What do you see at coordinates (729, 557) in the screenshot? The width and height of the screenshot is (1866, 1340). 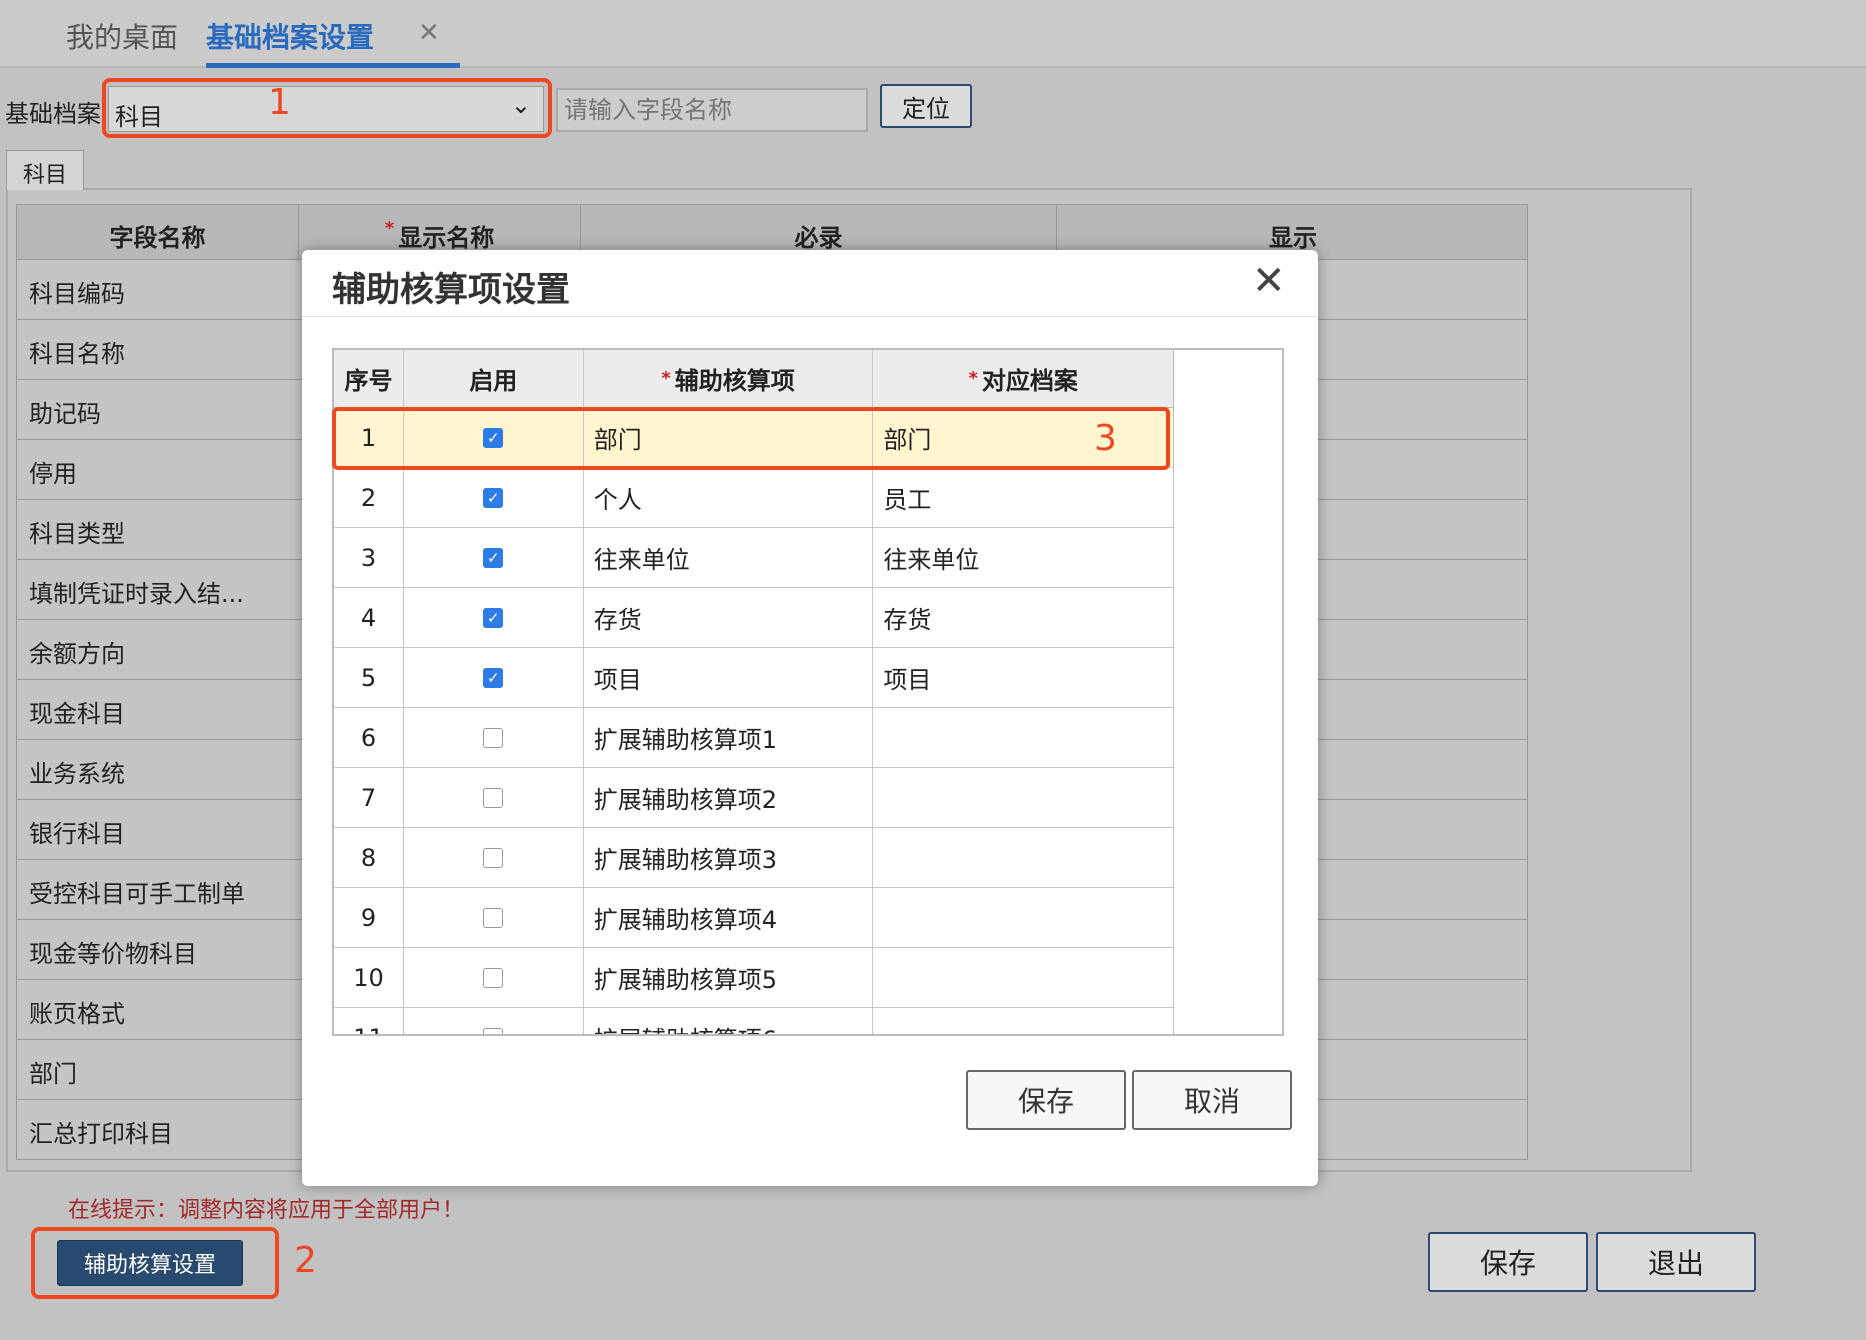 I see `aux-item-cell: 往来单位` at bounding box center [729, 557].